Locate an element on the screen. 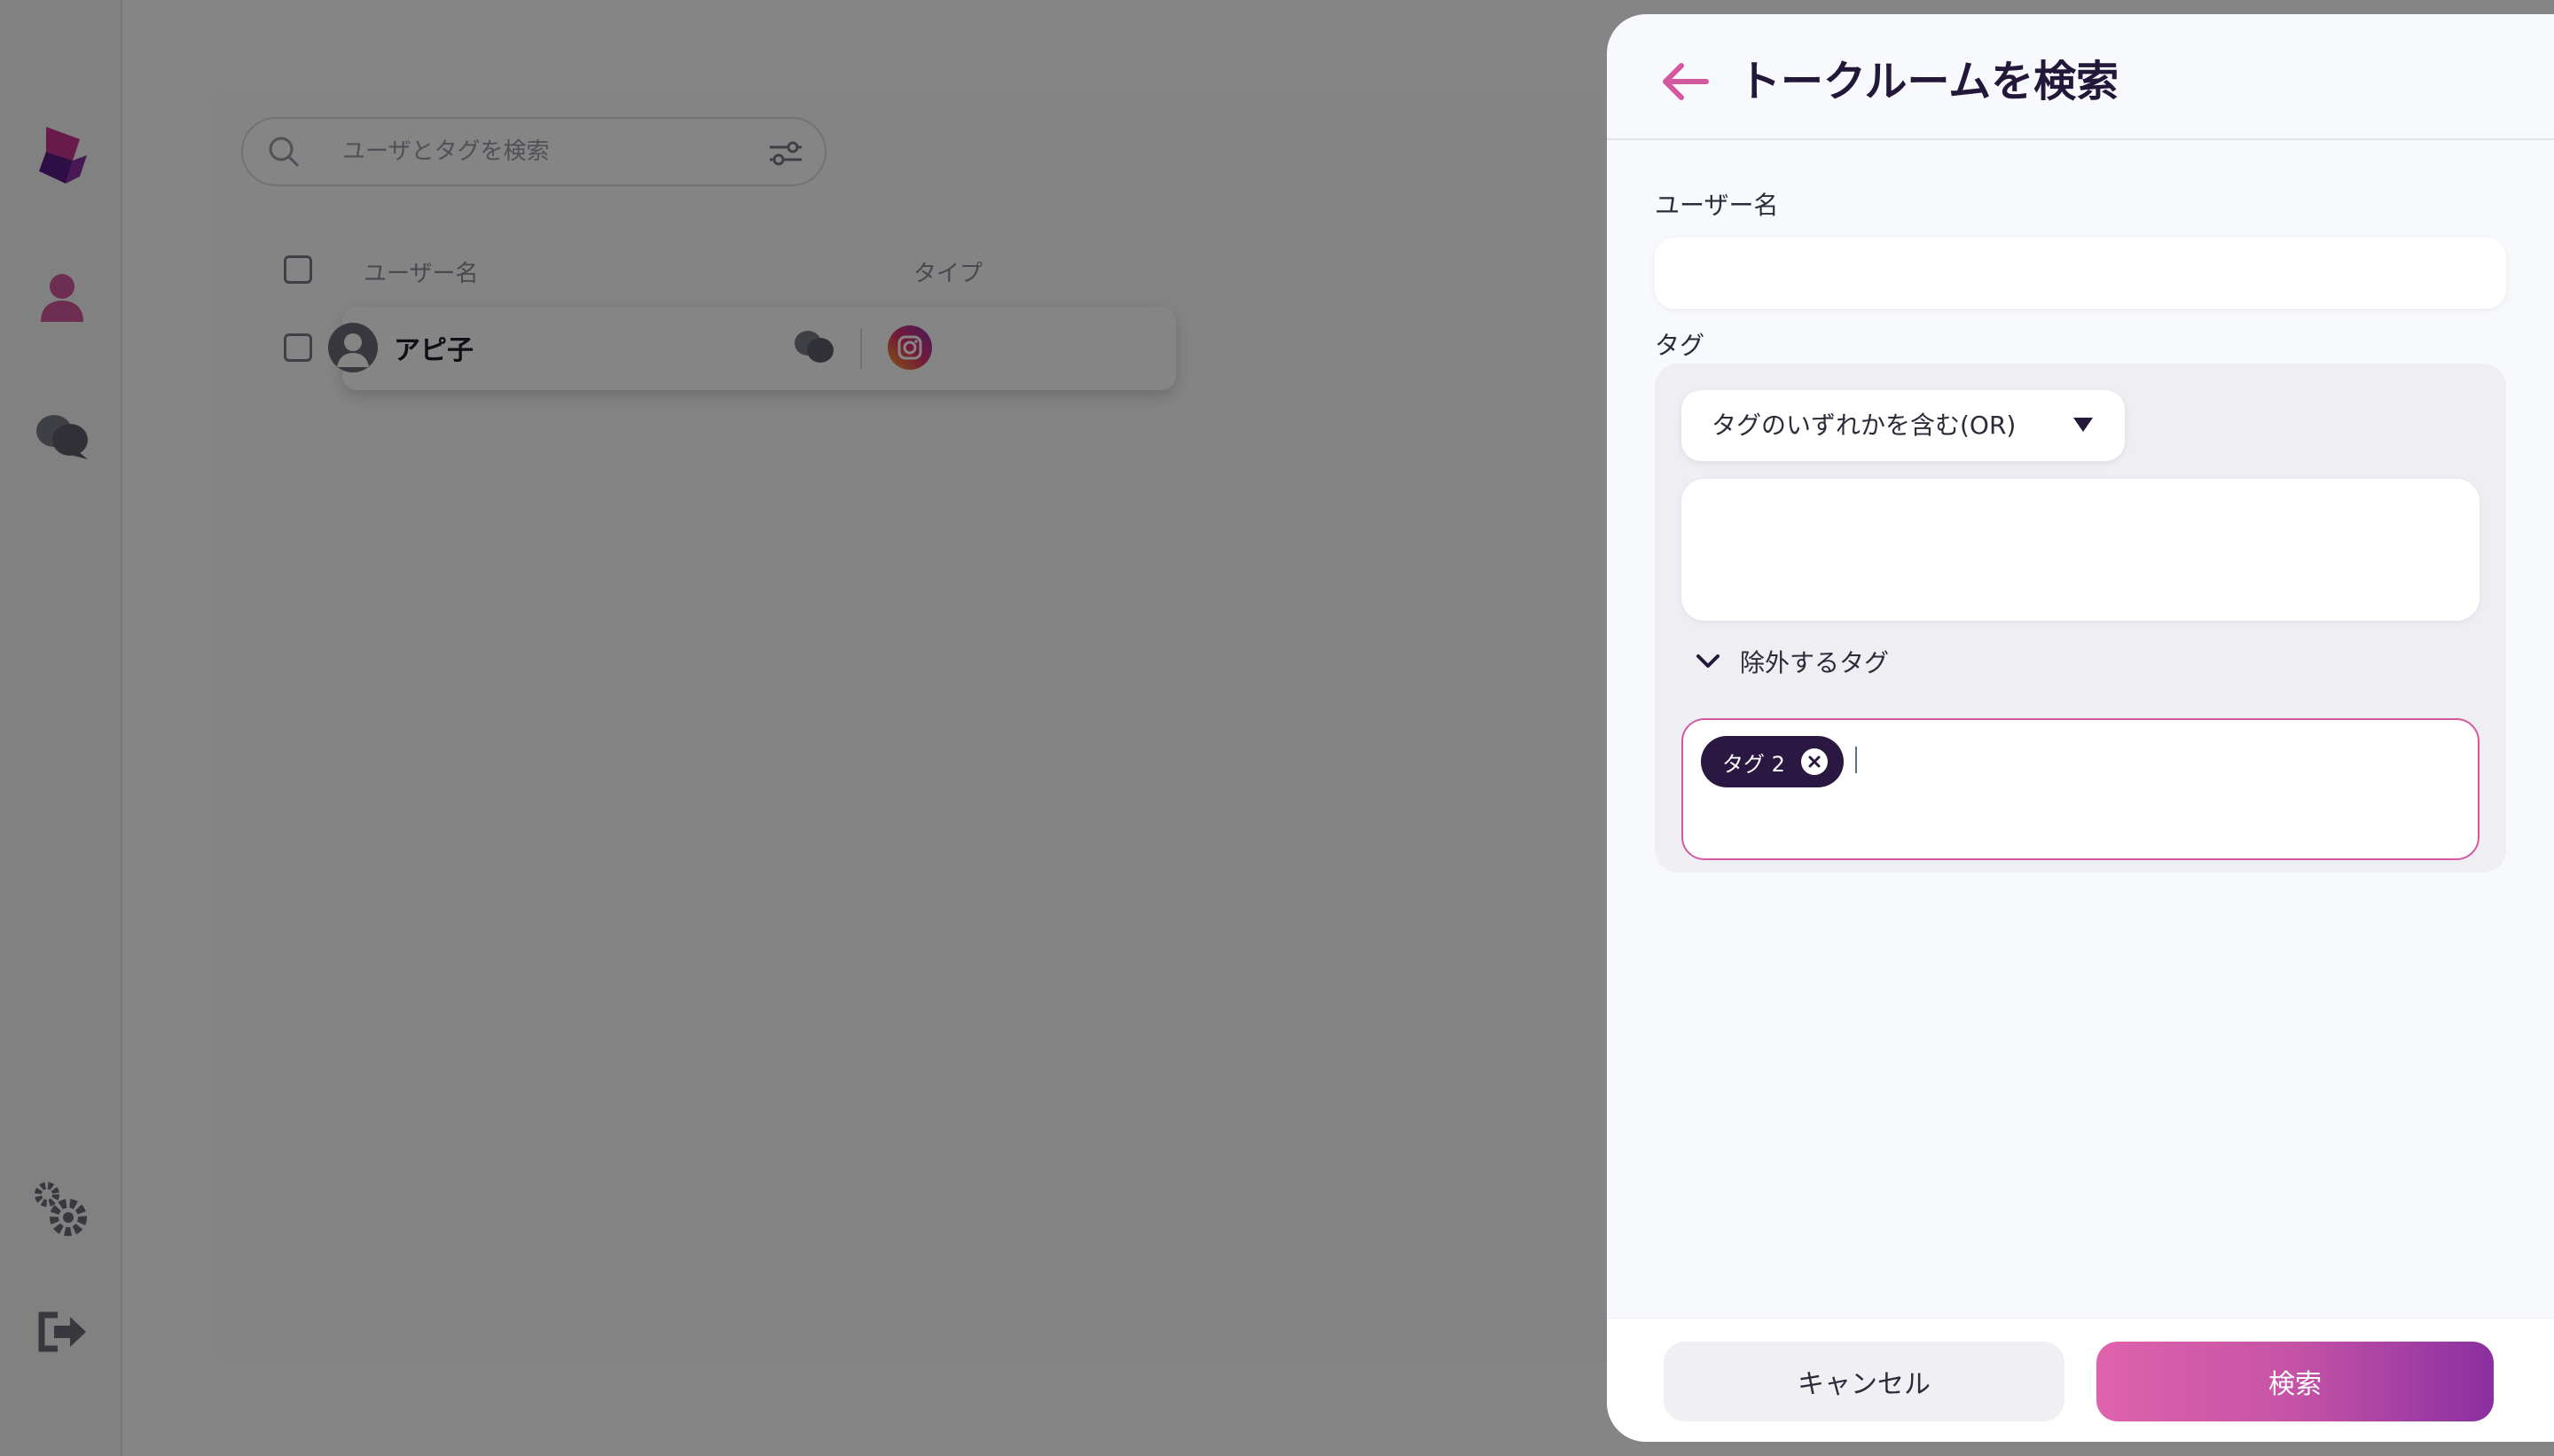  tag-chip-label: タグ 2 is located at coordinates (1753, 764).